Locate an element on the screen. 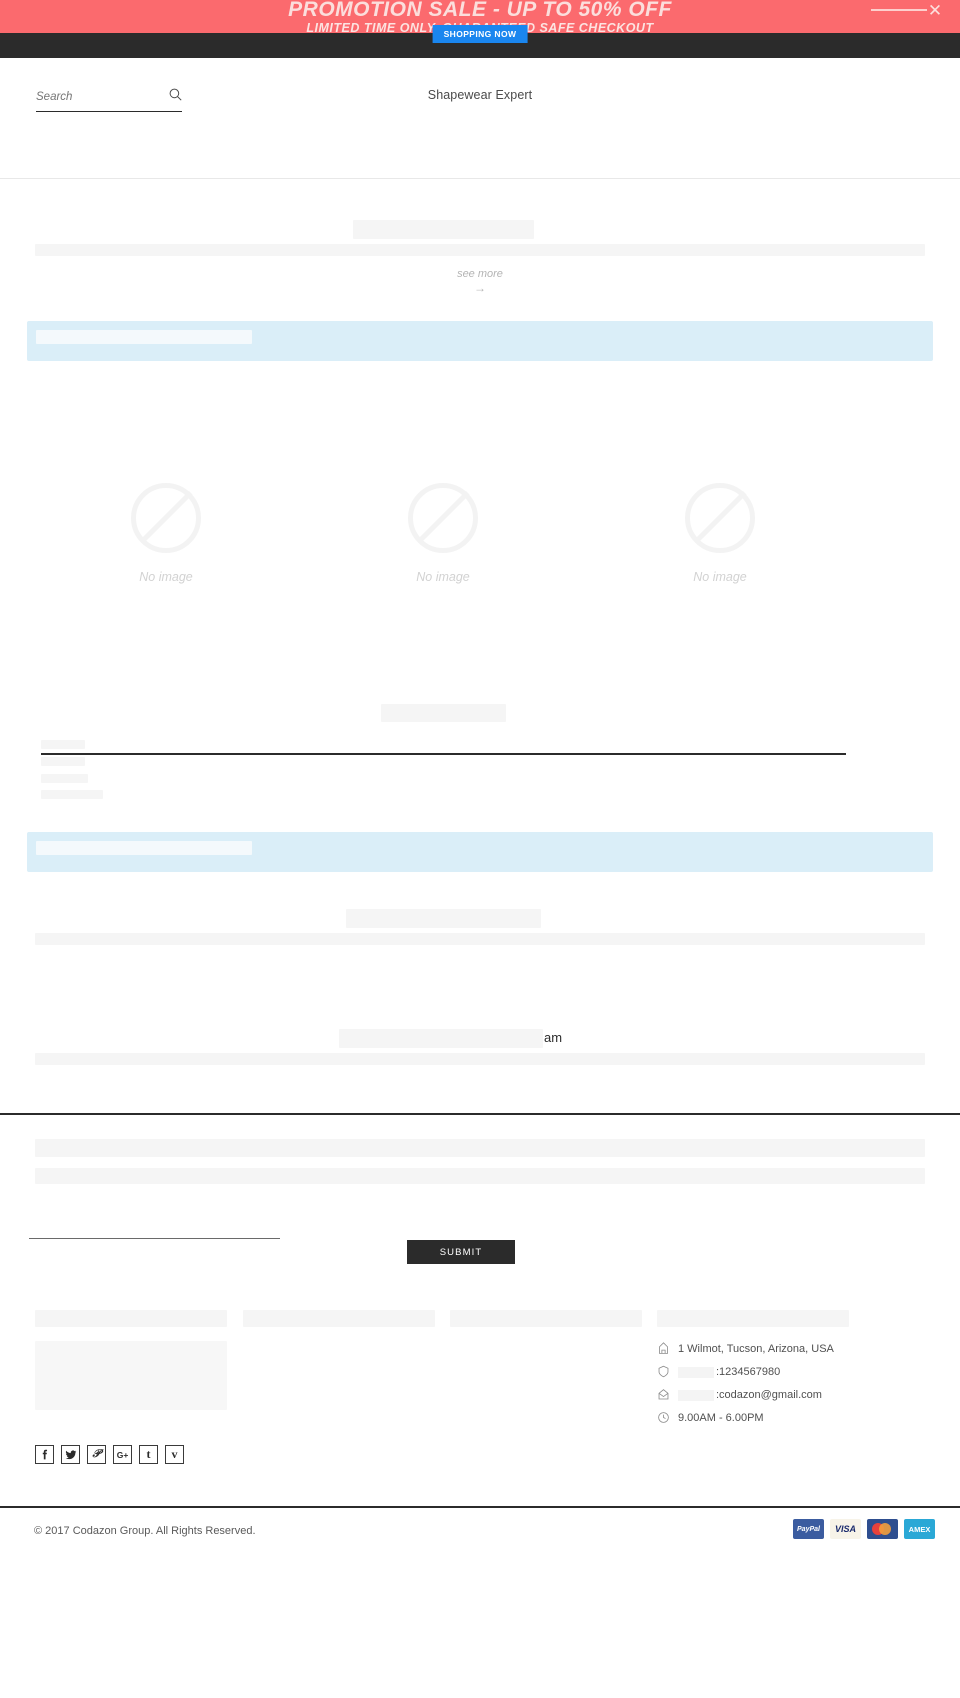  contact-row: 1 Wilmot, Tucson, Arizona, USA is located at coordinates (797, 1349).